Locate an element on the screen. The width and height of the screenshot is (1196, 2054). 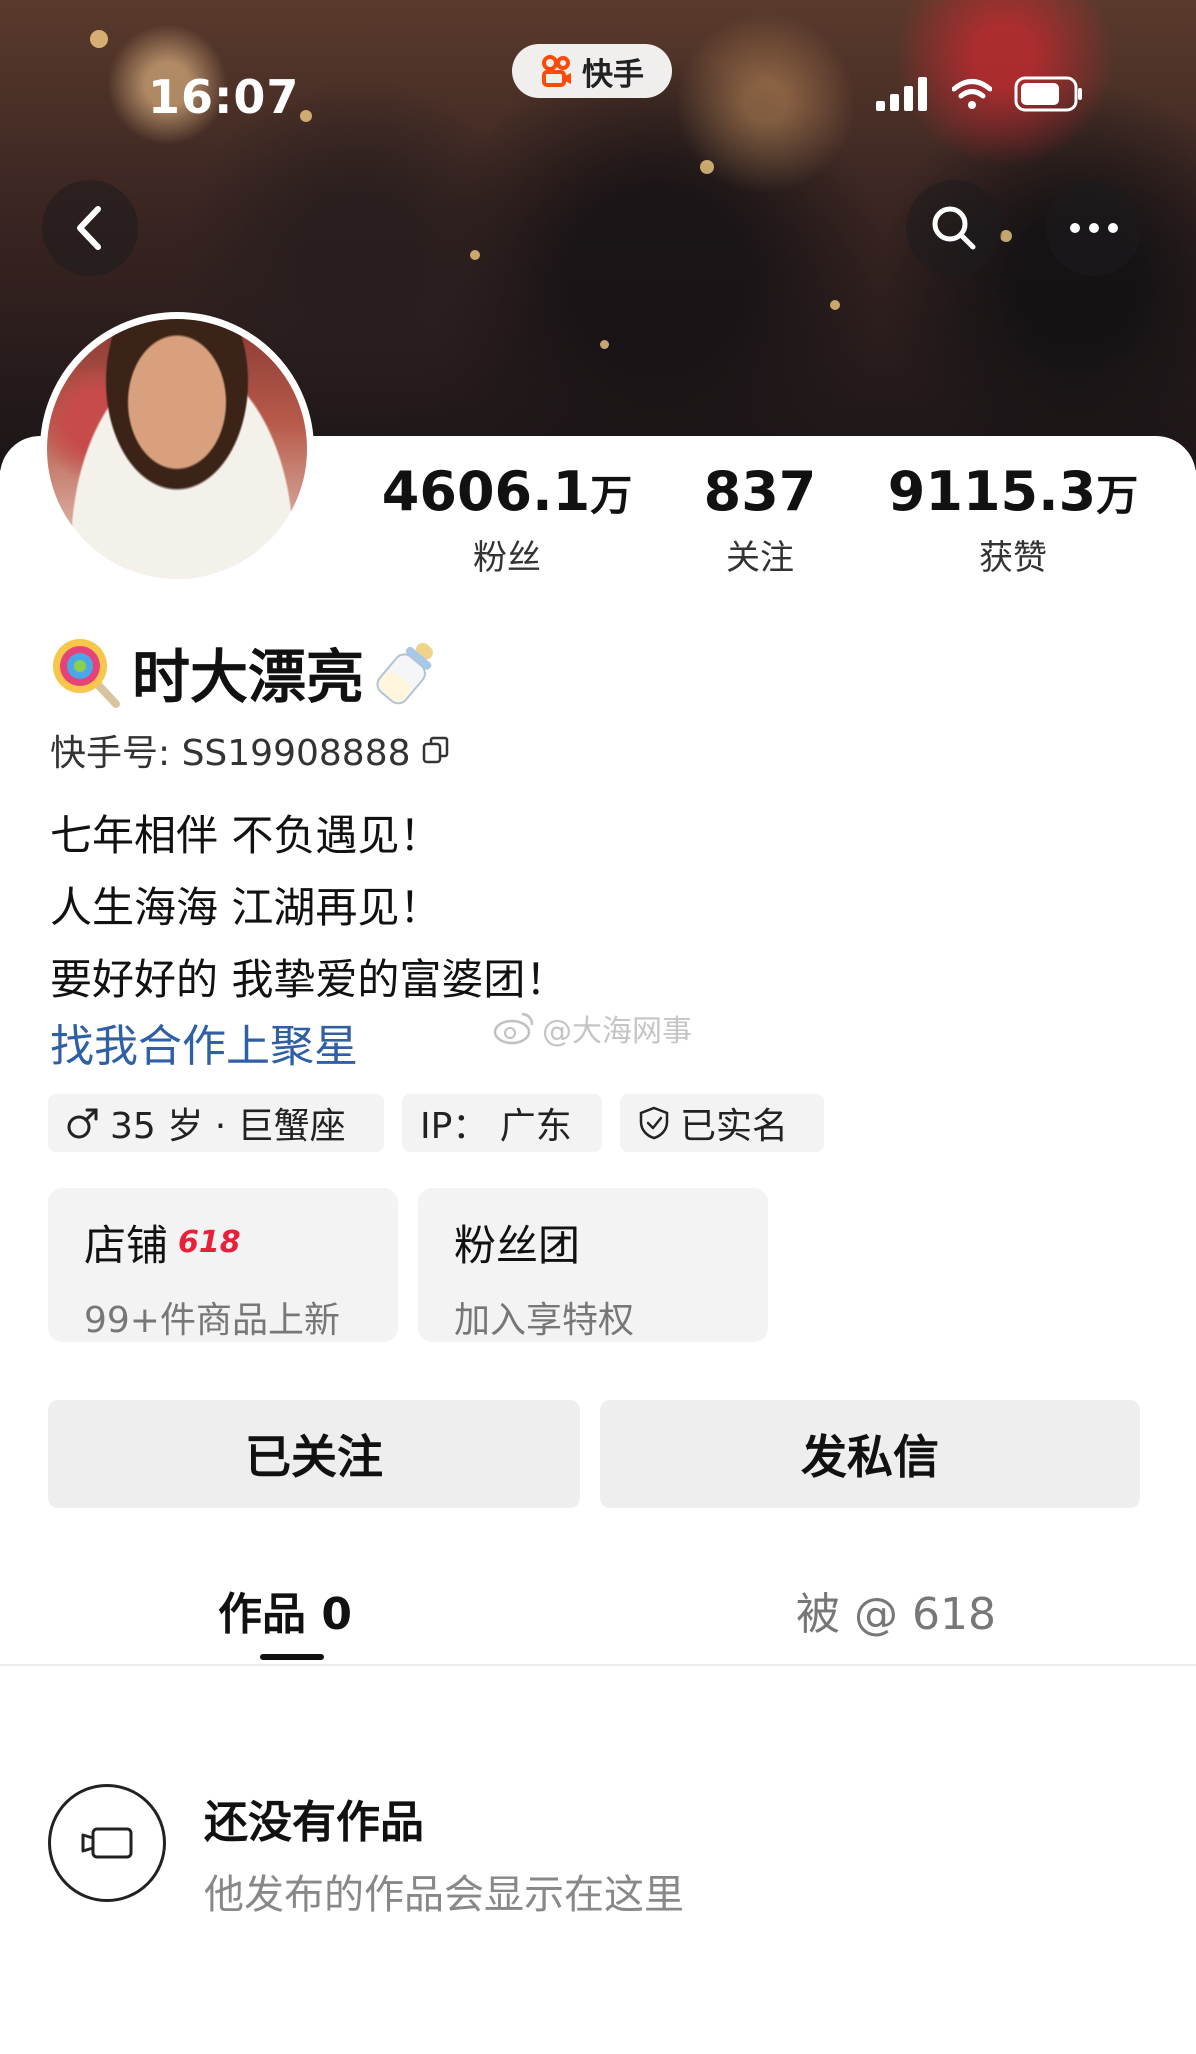
stat-following: 837 关注 is located at coordinates (760, 520).